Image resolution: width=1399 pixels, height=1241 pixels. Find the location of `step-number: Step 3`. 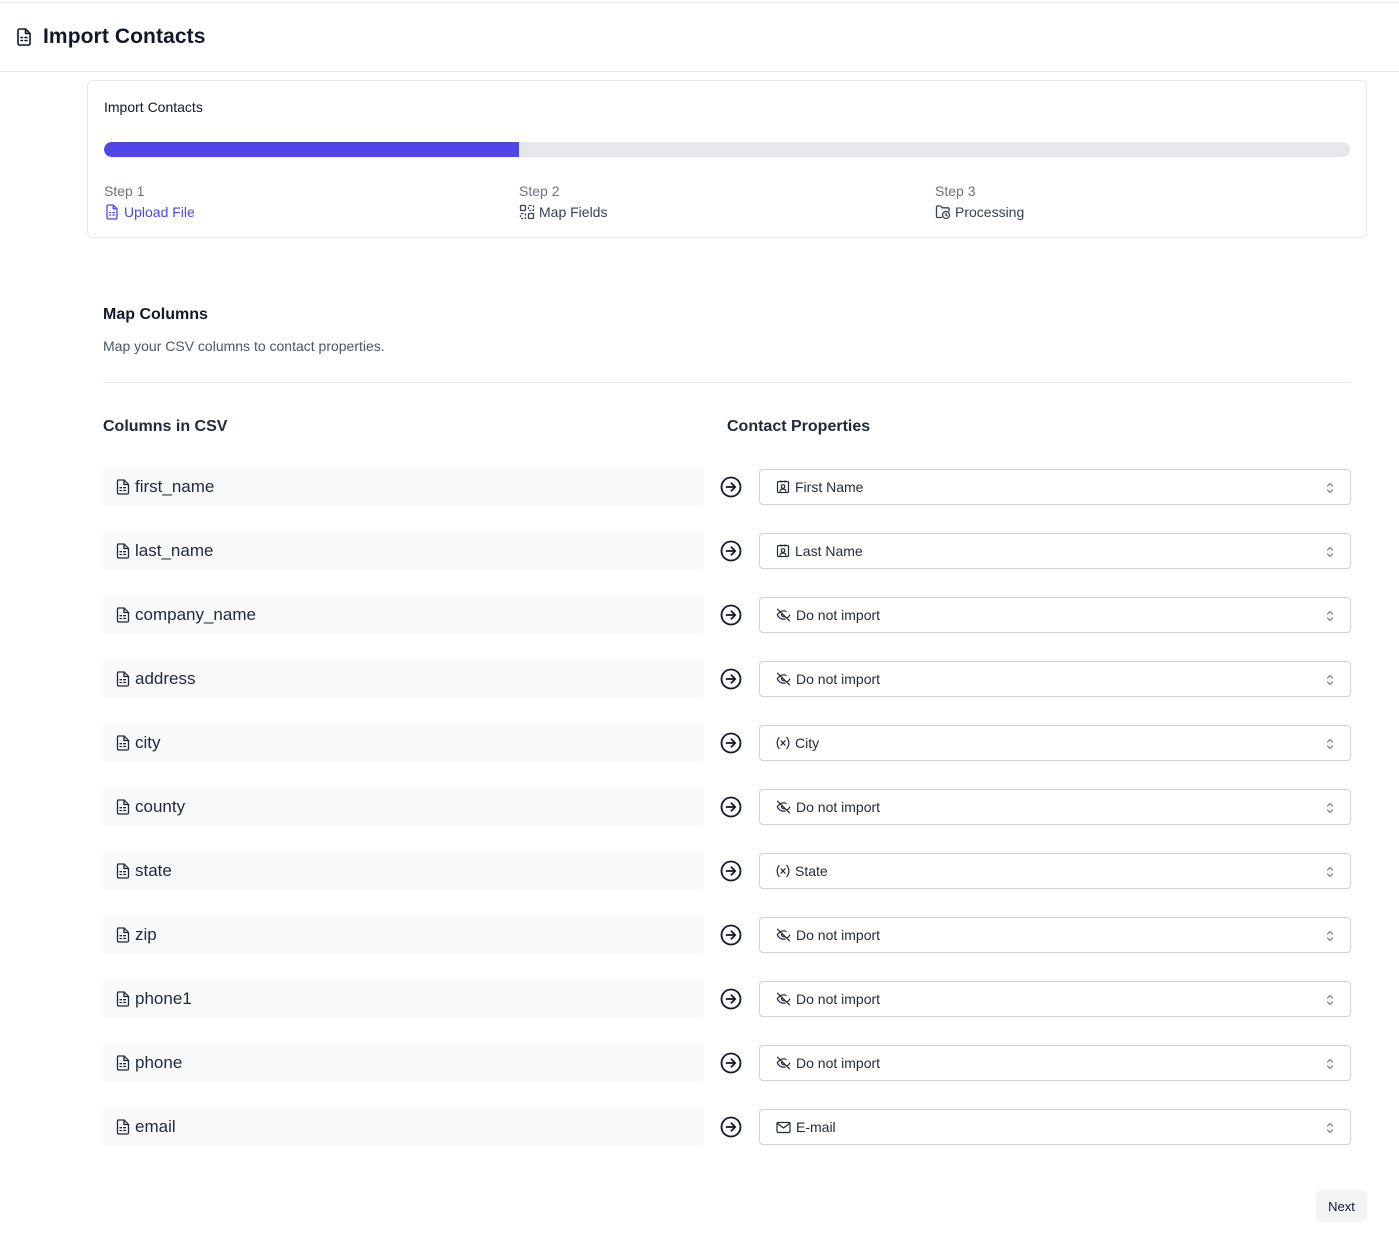

step-number: Step 3 is located at coordinates (955, 191).